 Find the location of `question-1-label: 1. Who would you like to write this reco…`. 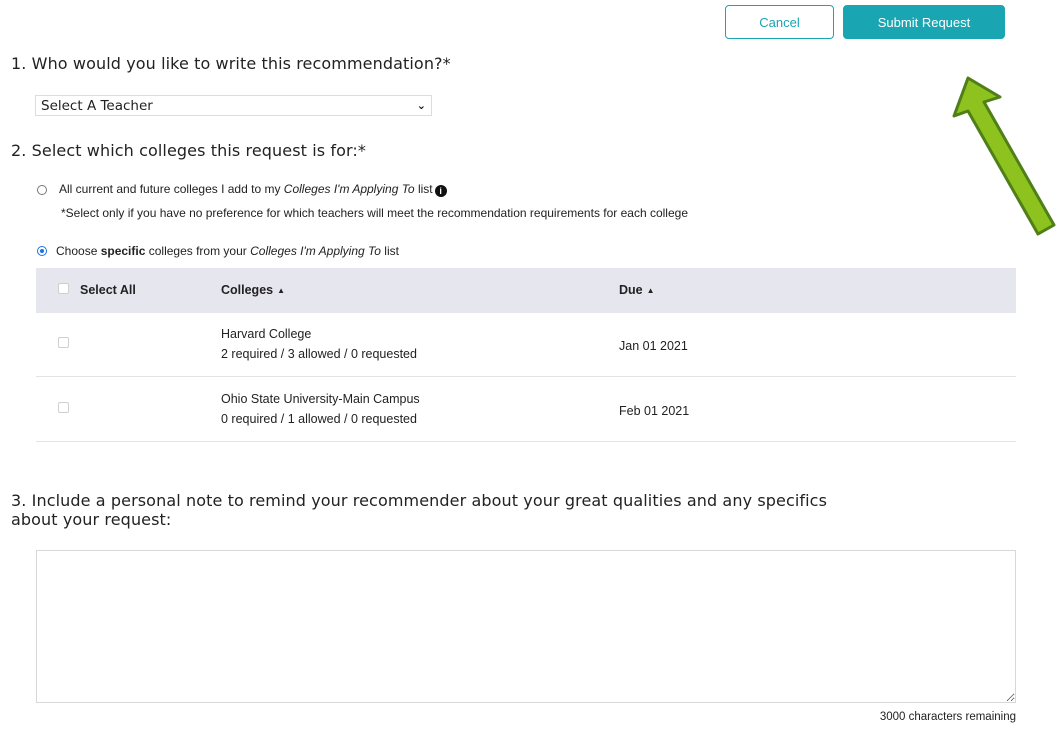

question-1-label: 1. Who would you like to write this reco… is located at coordinates (231, 63).